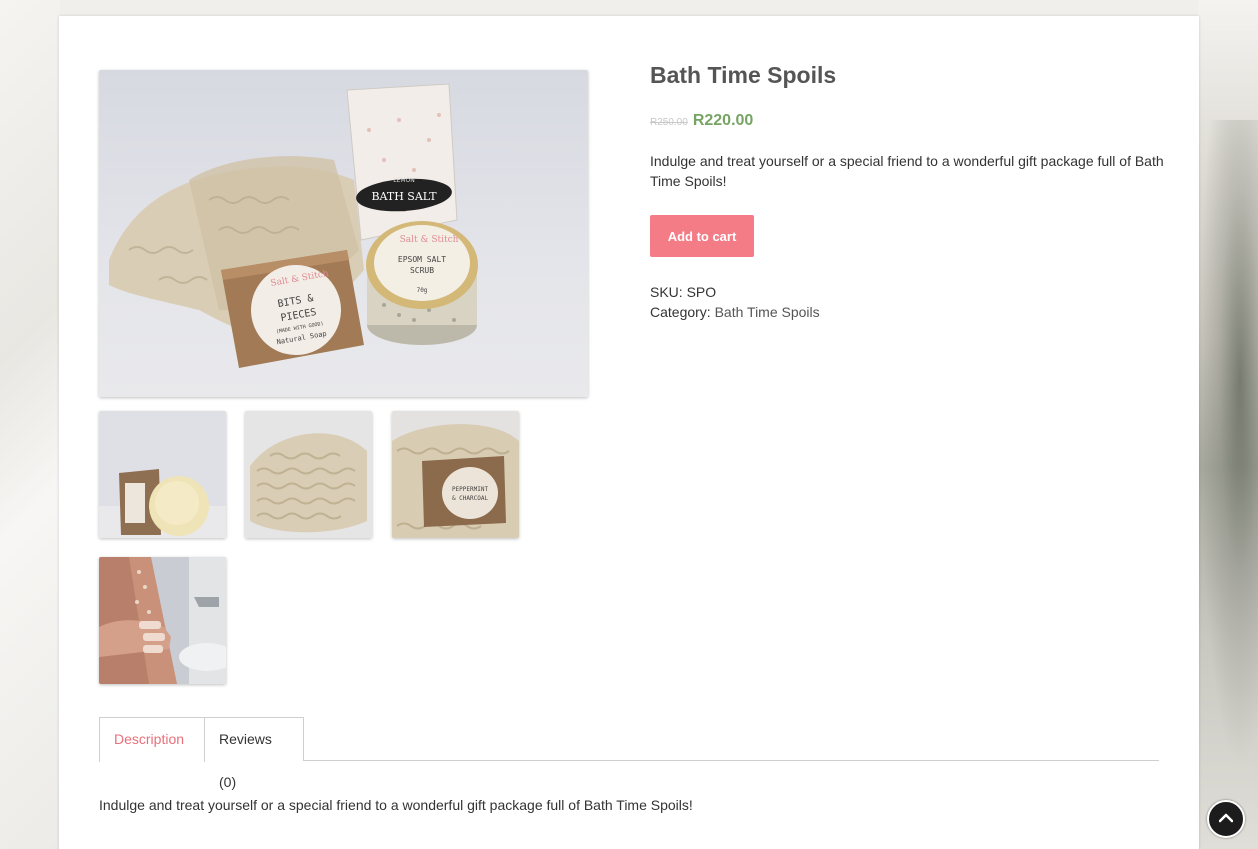  Describe the element at coordinates (743, 75) in the screenshot. I see `product-title: Bath Time Spoils` at that location.